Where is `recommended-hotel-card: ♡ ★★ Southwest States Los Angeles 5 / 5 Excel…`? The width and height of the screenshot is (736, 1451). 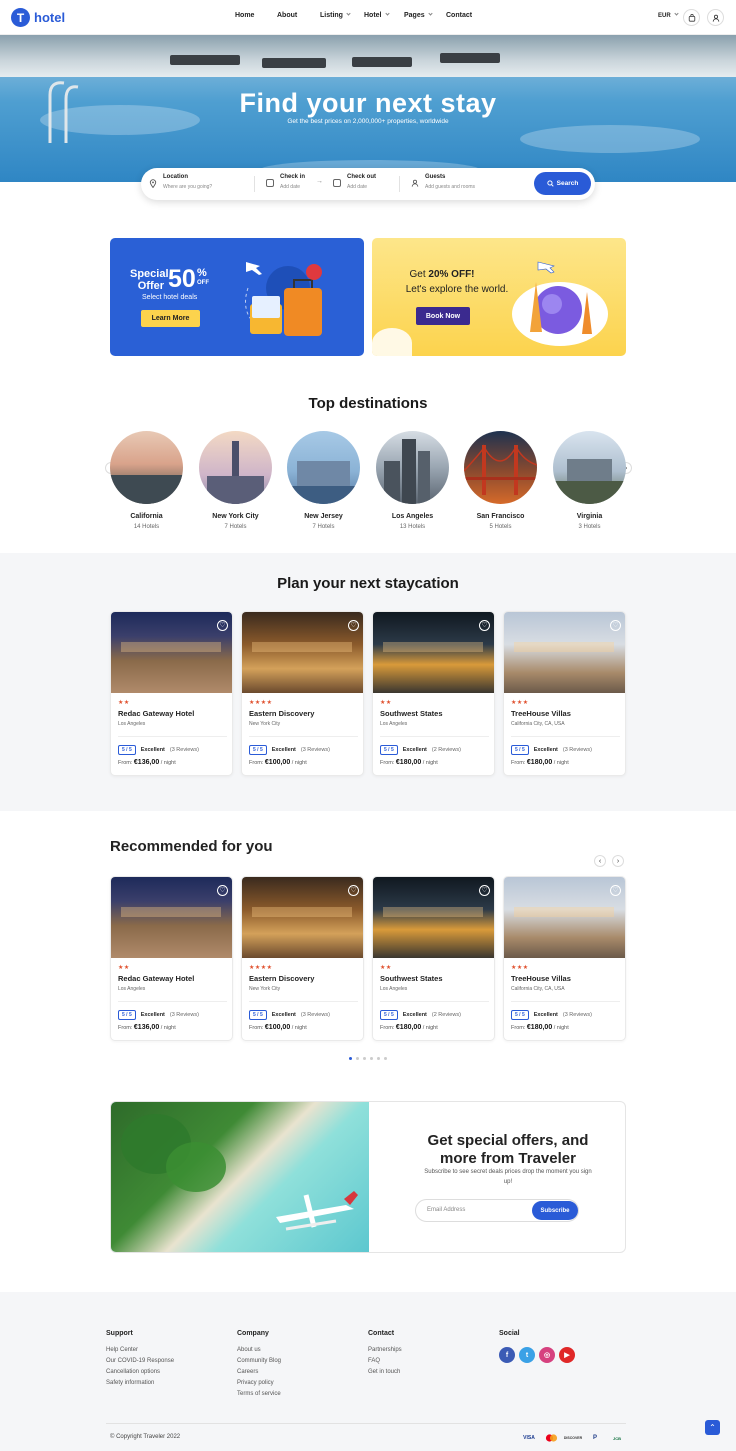
recommended-hotel-card: ♡ ★★ Southwest States Los Angeles 5 / 5 Excel… is located at coordinates (433, 958).